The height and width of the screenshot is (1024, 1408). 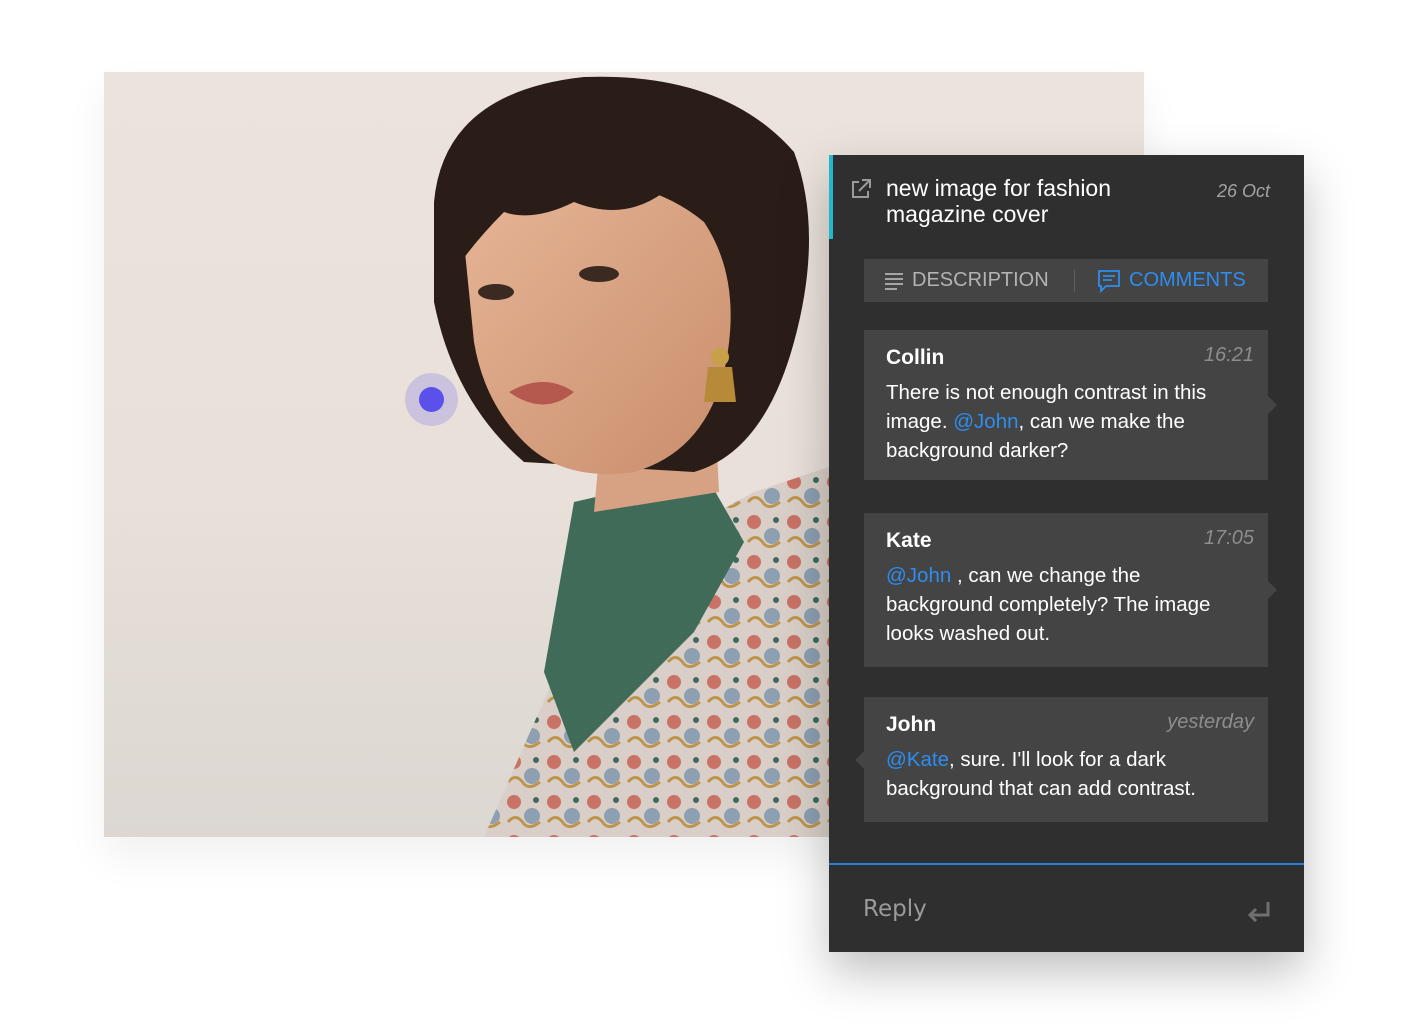 I want to click on comment-time: yesterday, so click(x=1210, y=722).